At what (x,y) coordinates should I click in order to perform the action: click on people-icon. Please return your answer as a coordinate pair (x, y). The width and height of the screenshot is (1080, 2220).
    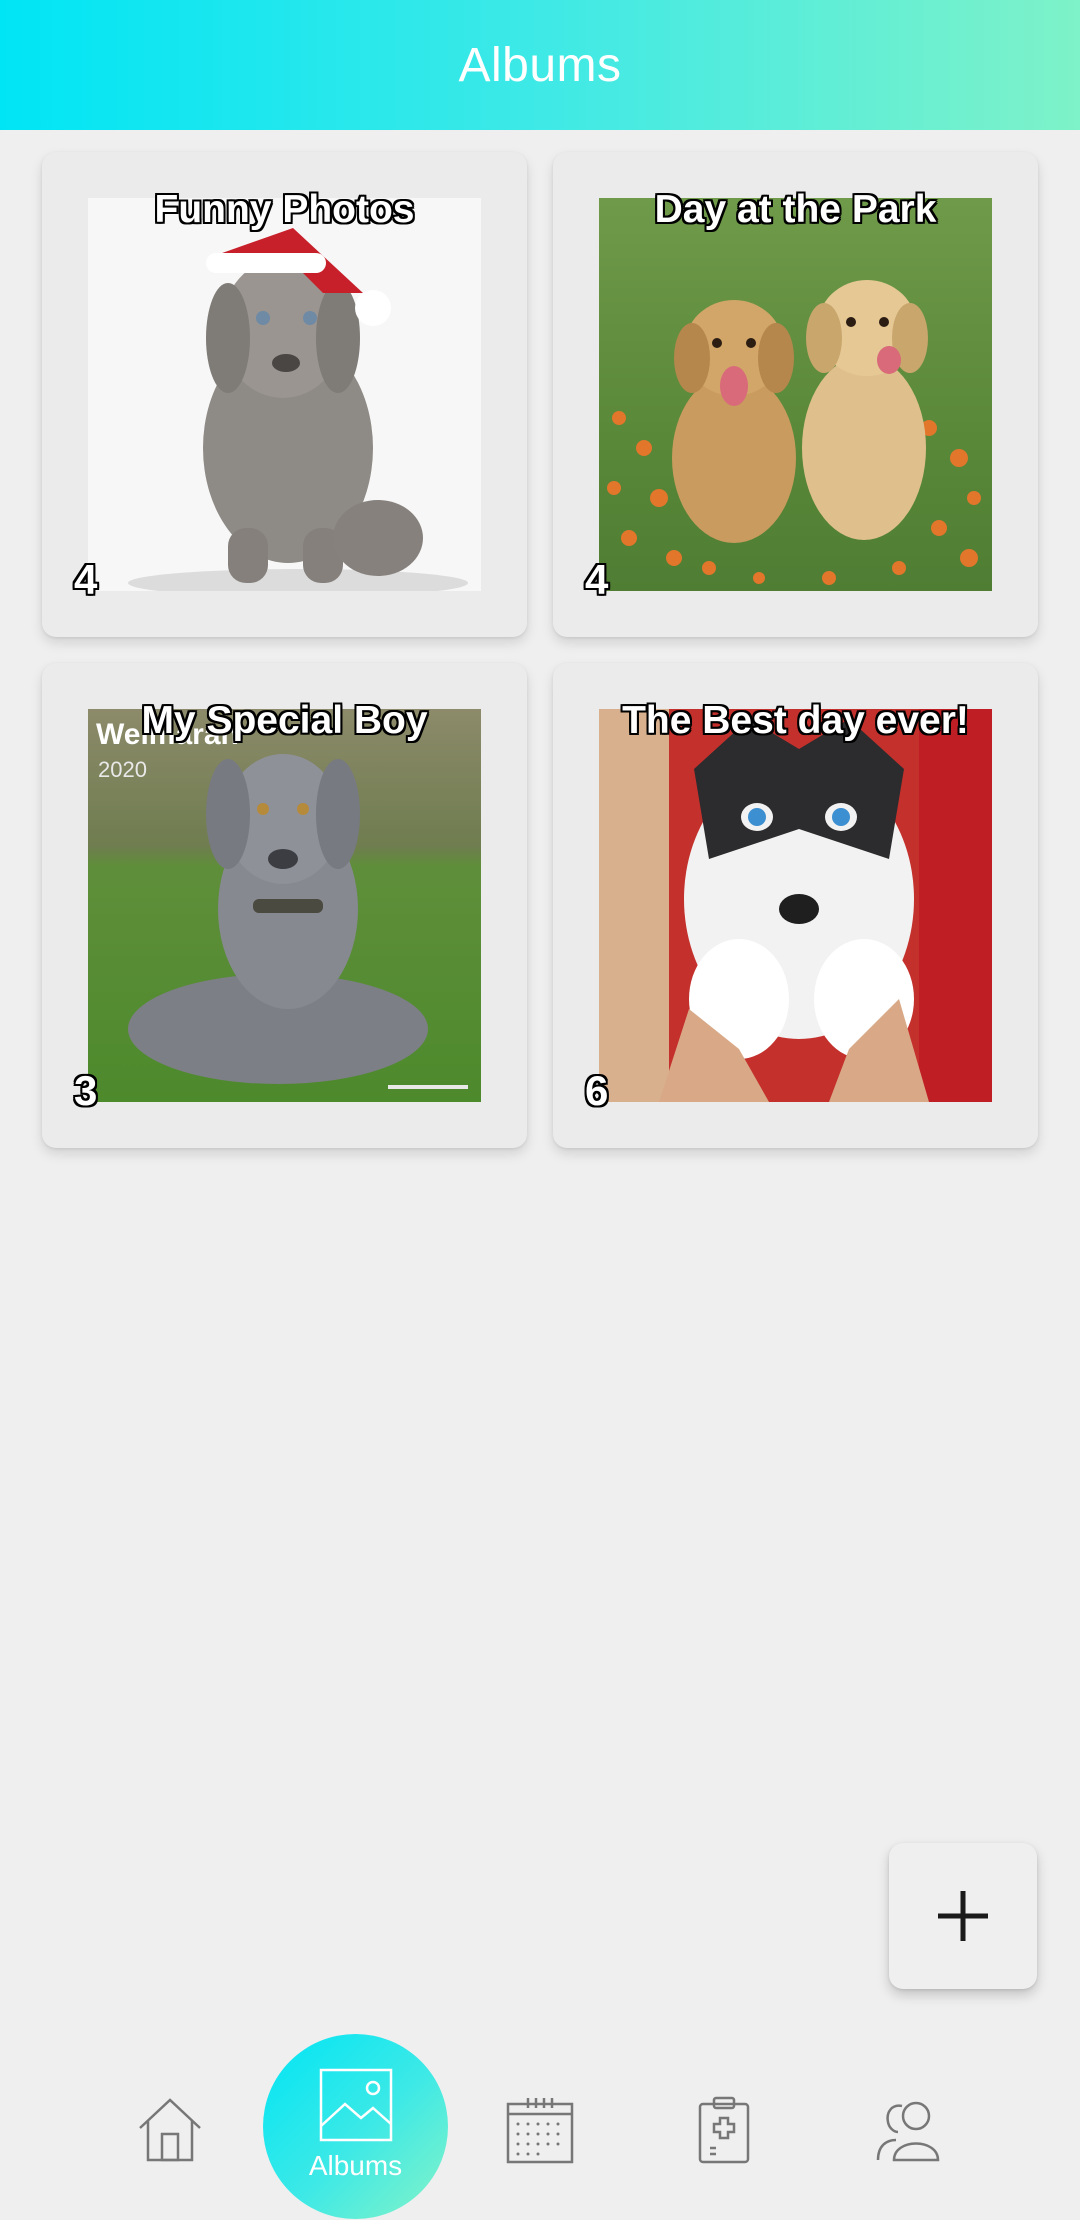
    Looking at the image, I should click on (908, 2131).